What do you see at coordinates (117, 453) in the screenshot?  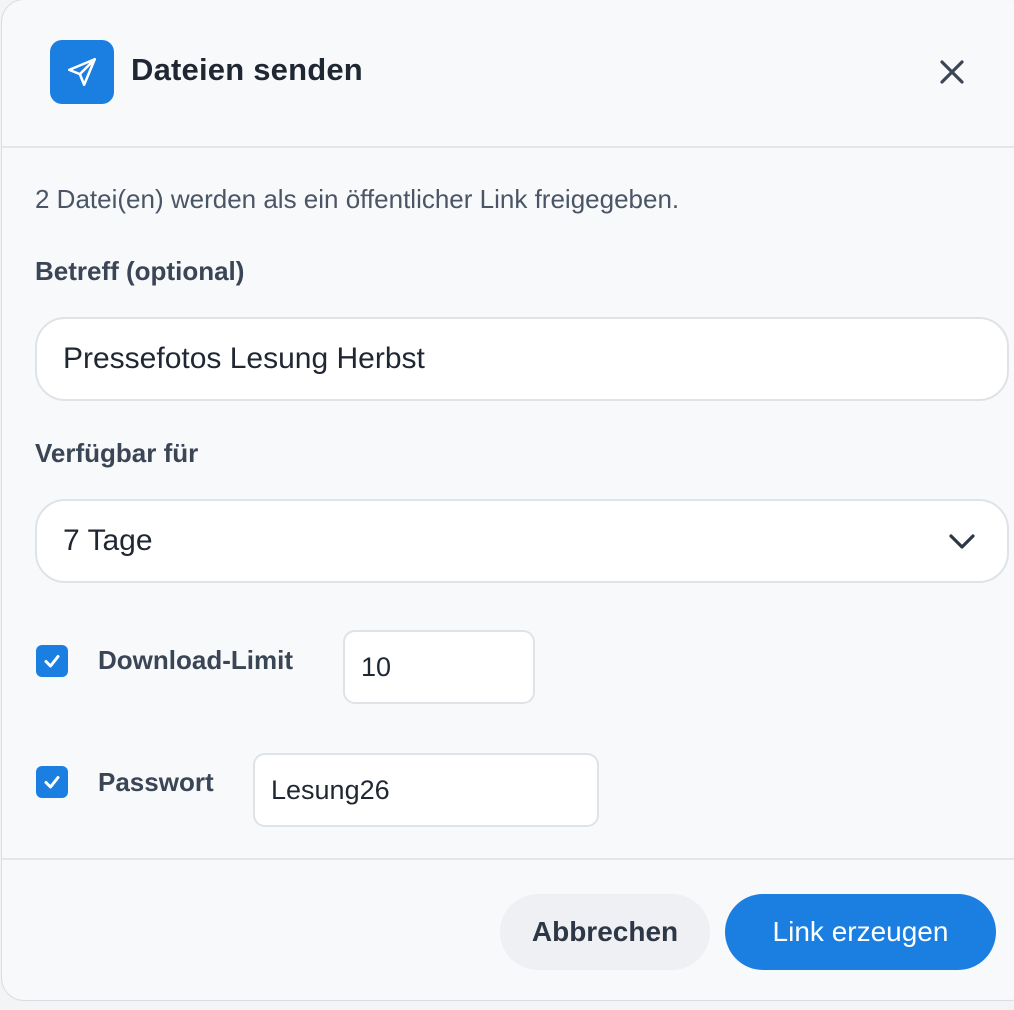 I see `availability-label: Verfügbar für` at bounding box center [117, 453].